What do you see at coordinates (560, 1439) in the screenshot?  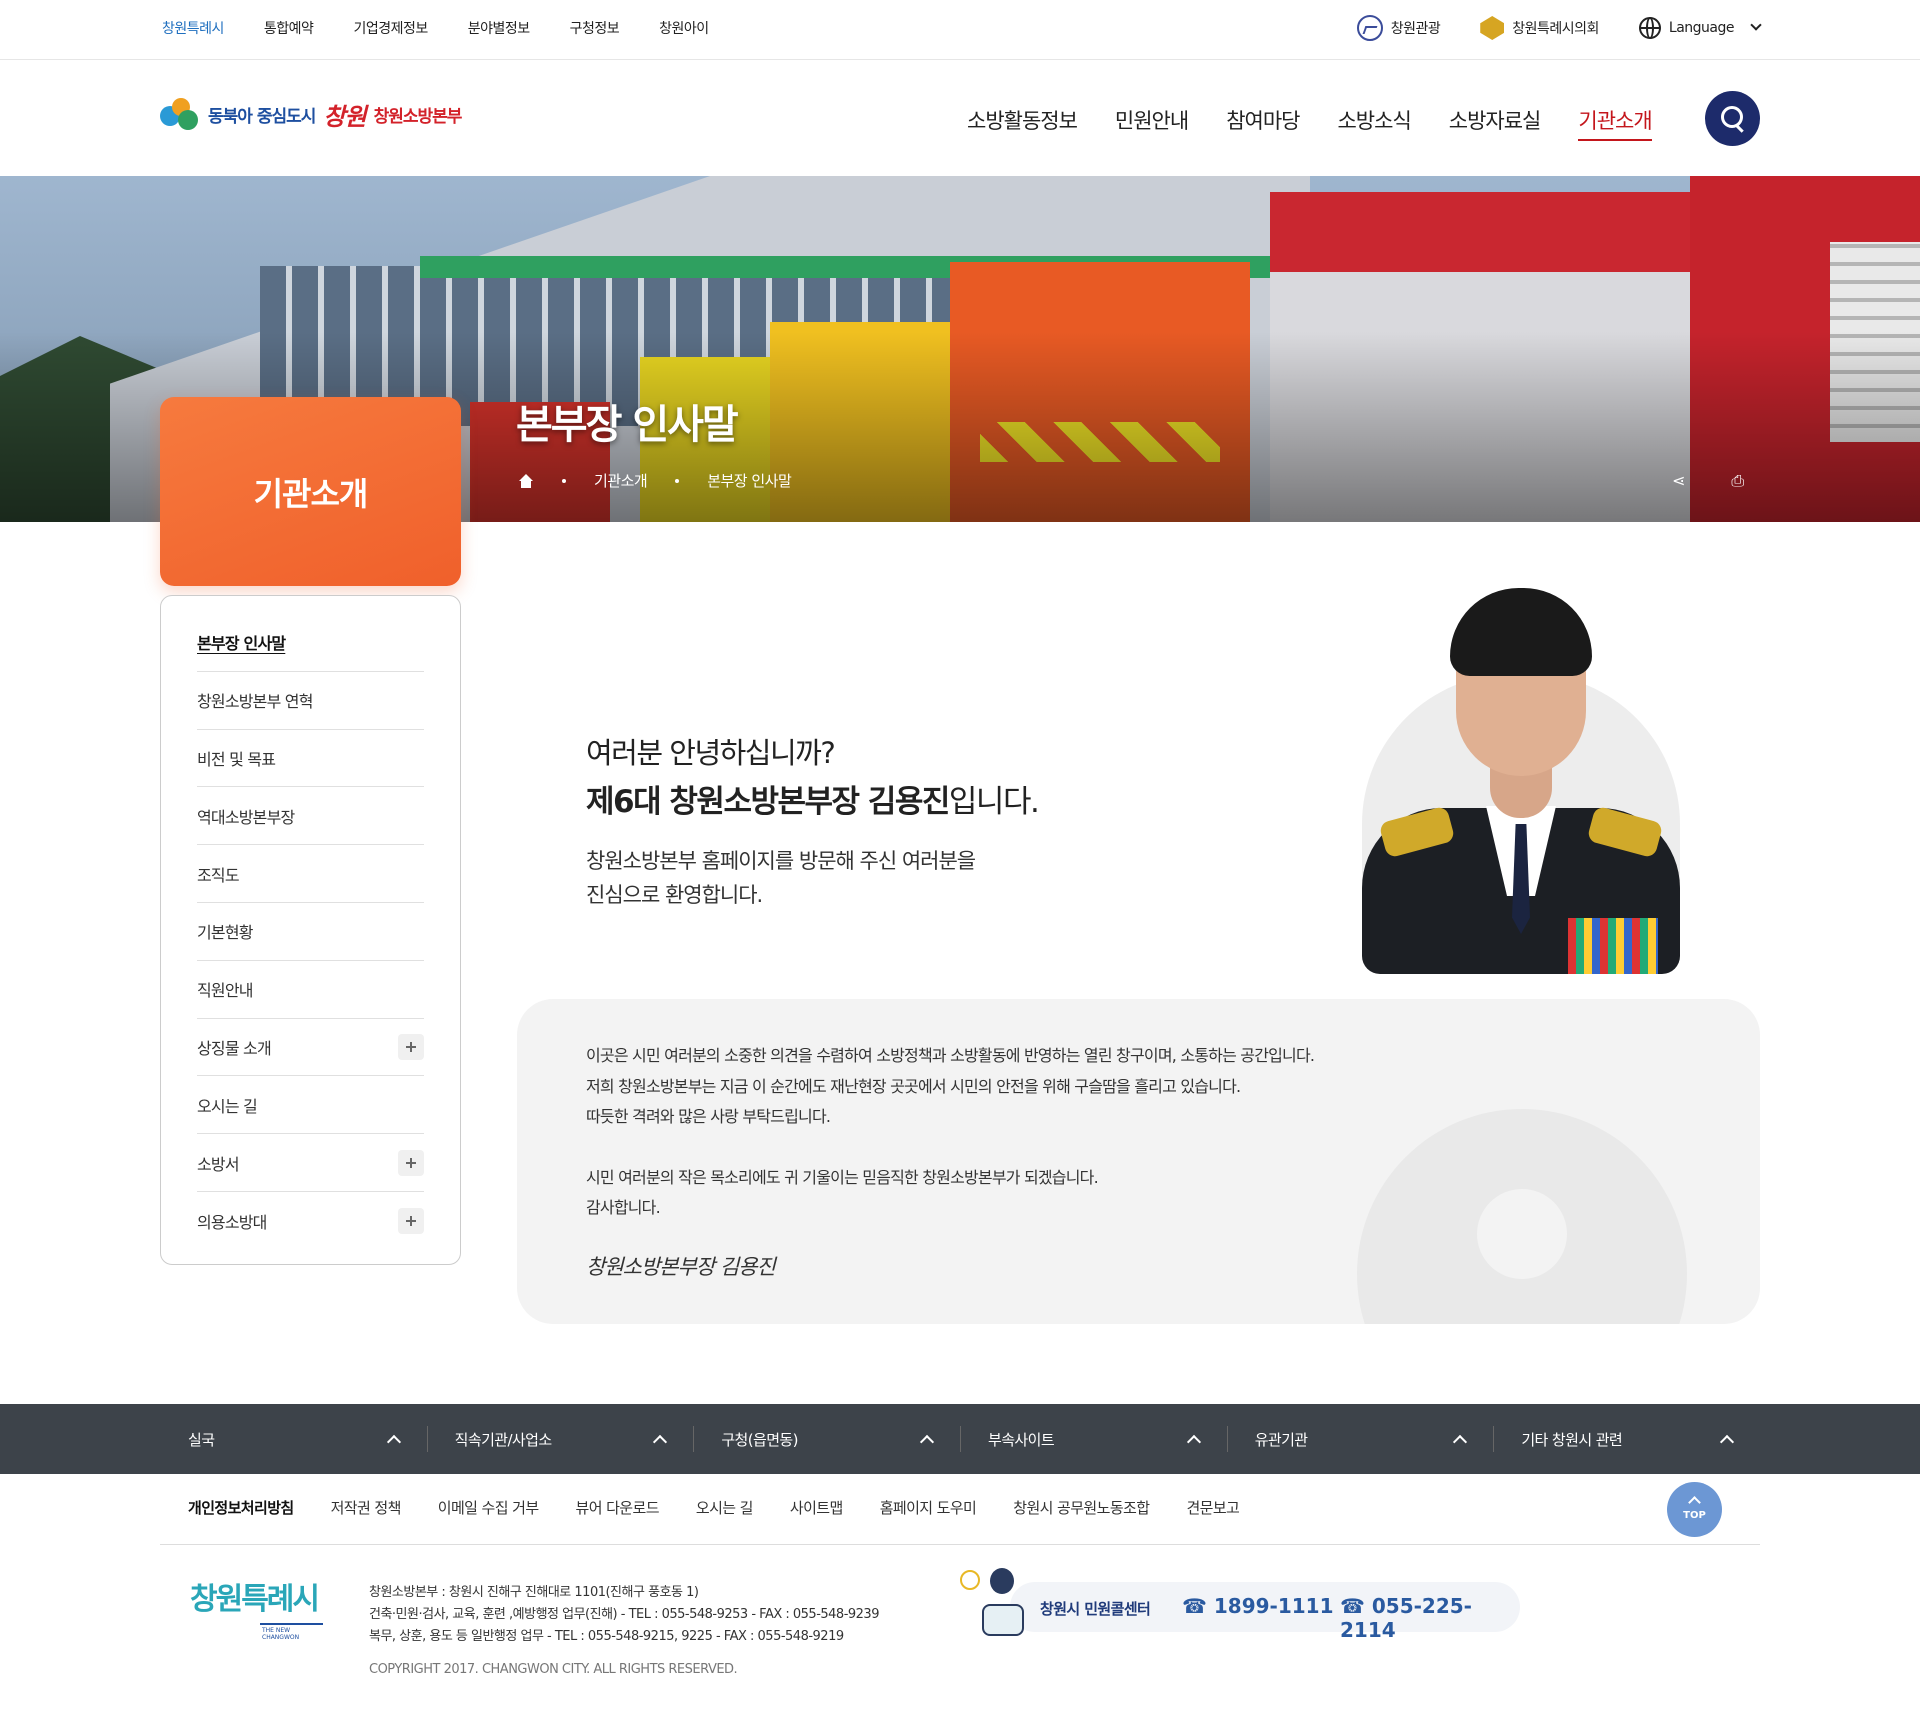 I see `footer-nav-agencies: 직속기관/사업소` at bounding box center [560, 1439].